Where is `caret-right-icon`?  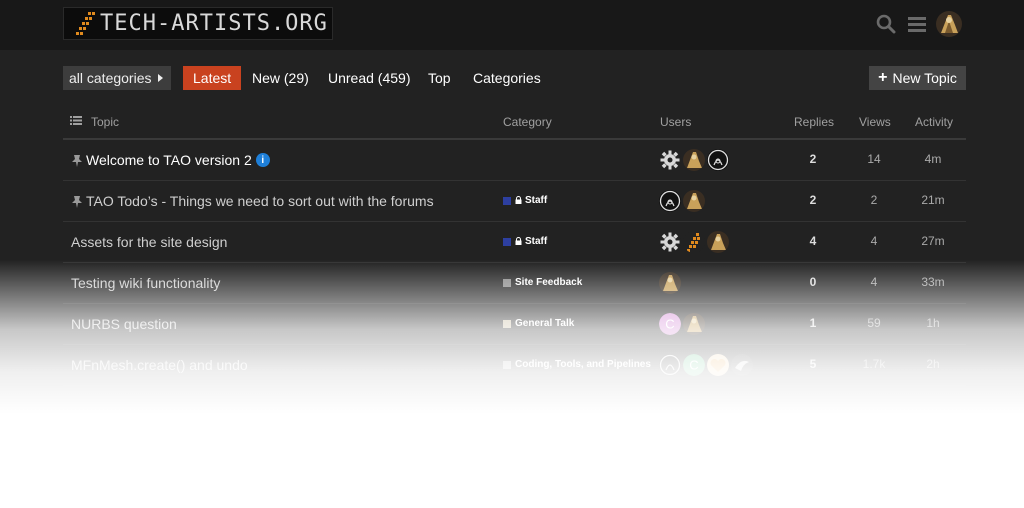 caret-right-icon is located at coordinates (160, 78).